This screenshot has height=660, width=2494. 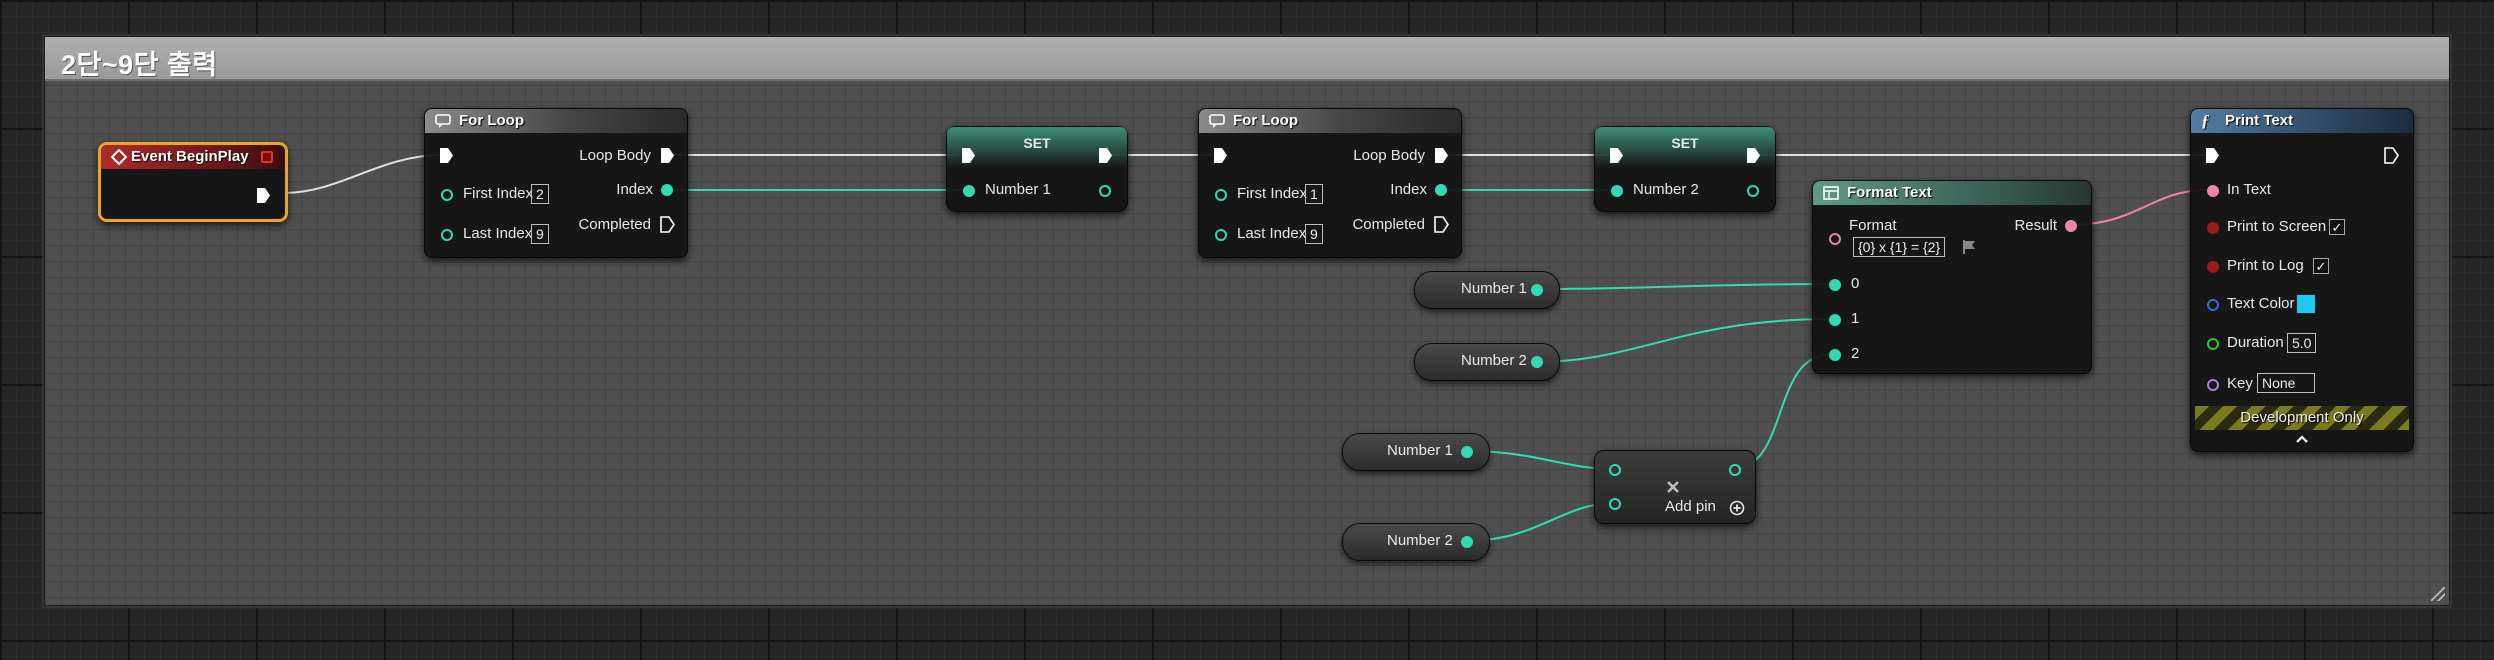 I want to click on first-index-label: First Index, so click(x=498, y=193).